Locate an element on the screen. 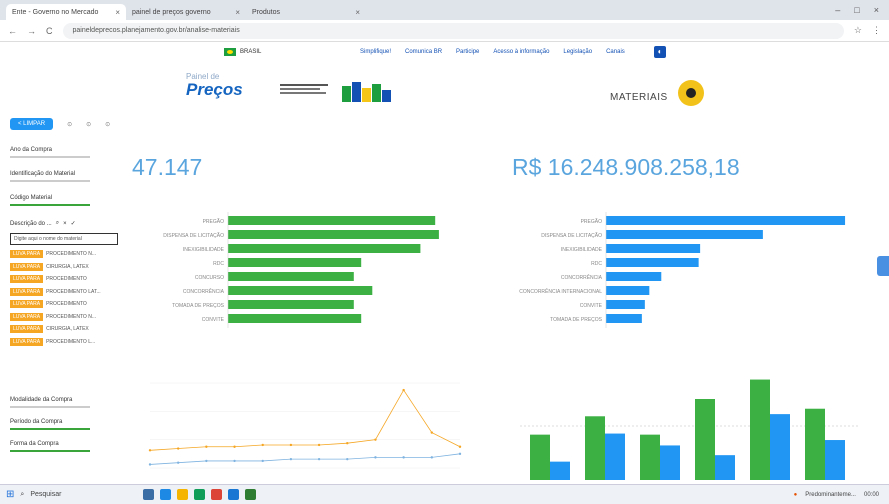 This screenshot has height=504, width=889. close-window-icon: × is located at coordinates (876, 10).